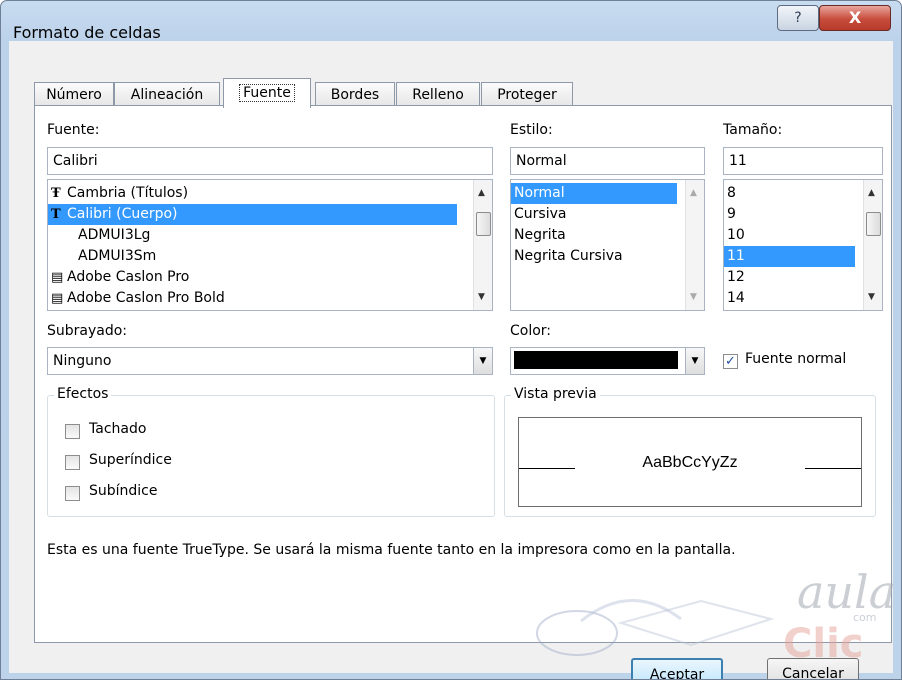 The width and height of the screenshot is (902, 680). Describe the element at coordinates (270, 256) in the screenshot. I see `font-list-item: ADMUI3Sm` at that location.